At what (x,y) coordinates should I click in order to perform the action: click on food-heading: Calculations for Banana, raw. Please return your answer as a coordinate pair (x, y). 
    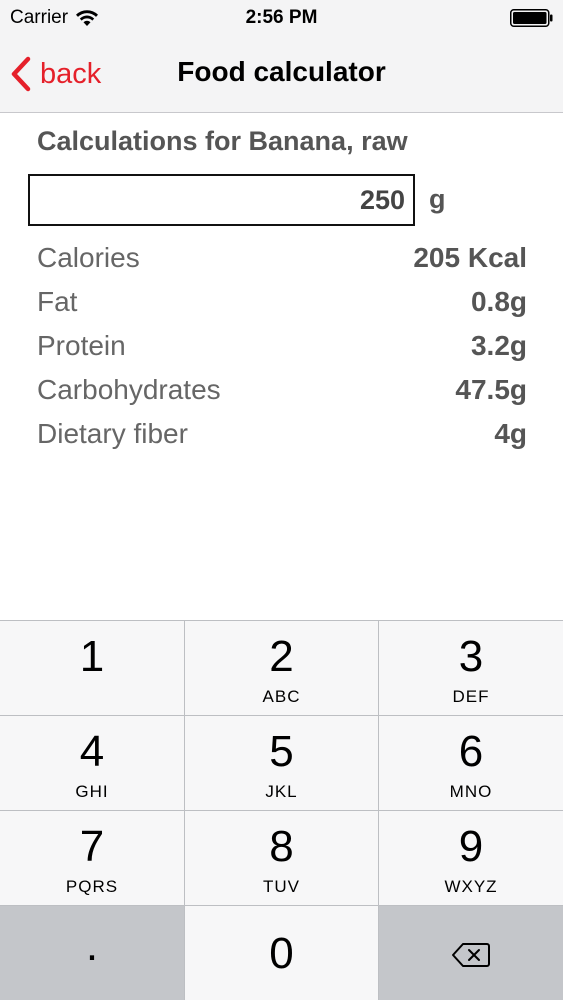
    Looking at the image, I should click on (222, 141).